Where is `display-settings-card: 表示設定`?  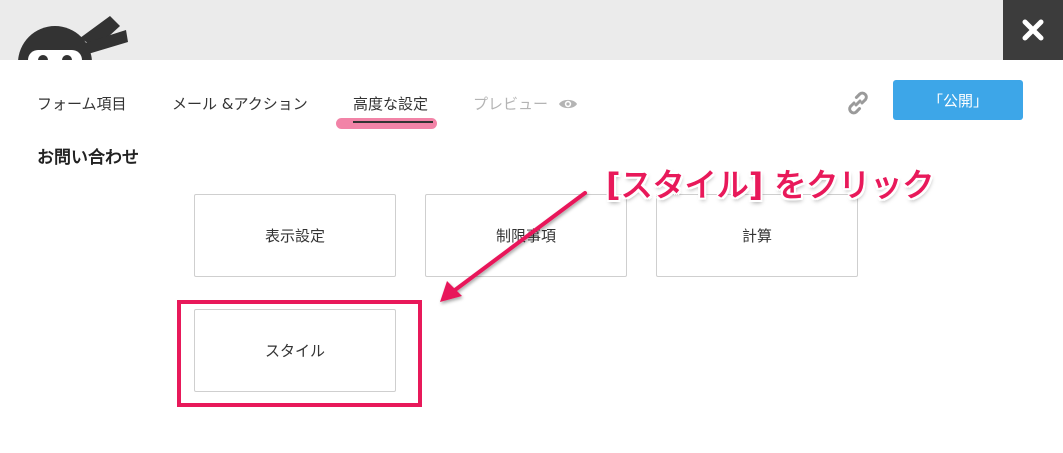 display-settings-card: 表示設定 is located at coordinates (295, 235).